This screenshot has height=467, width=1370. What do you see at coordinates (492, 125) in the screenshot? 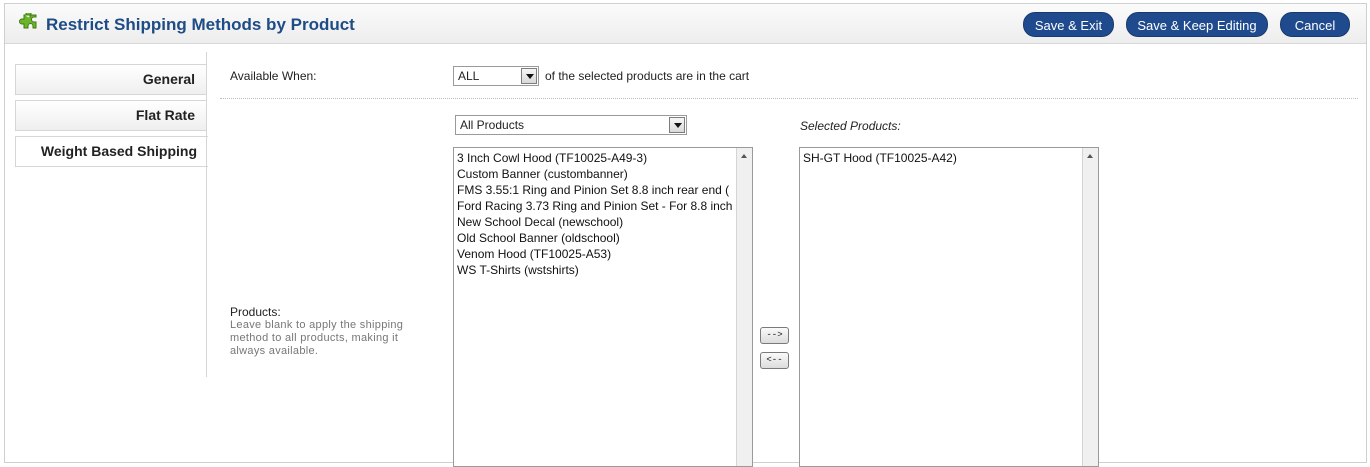
I see `product-filter-value: All Products` at bounding box center [492, 125].